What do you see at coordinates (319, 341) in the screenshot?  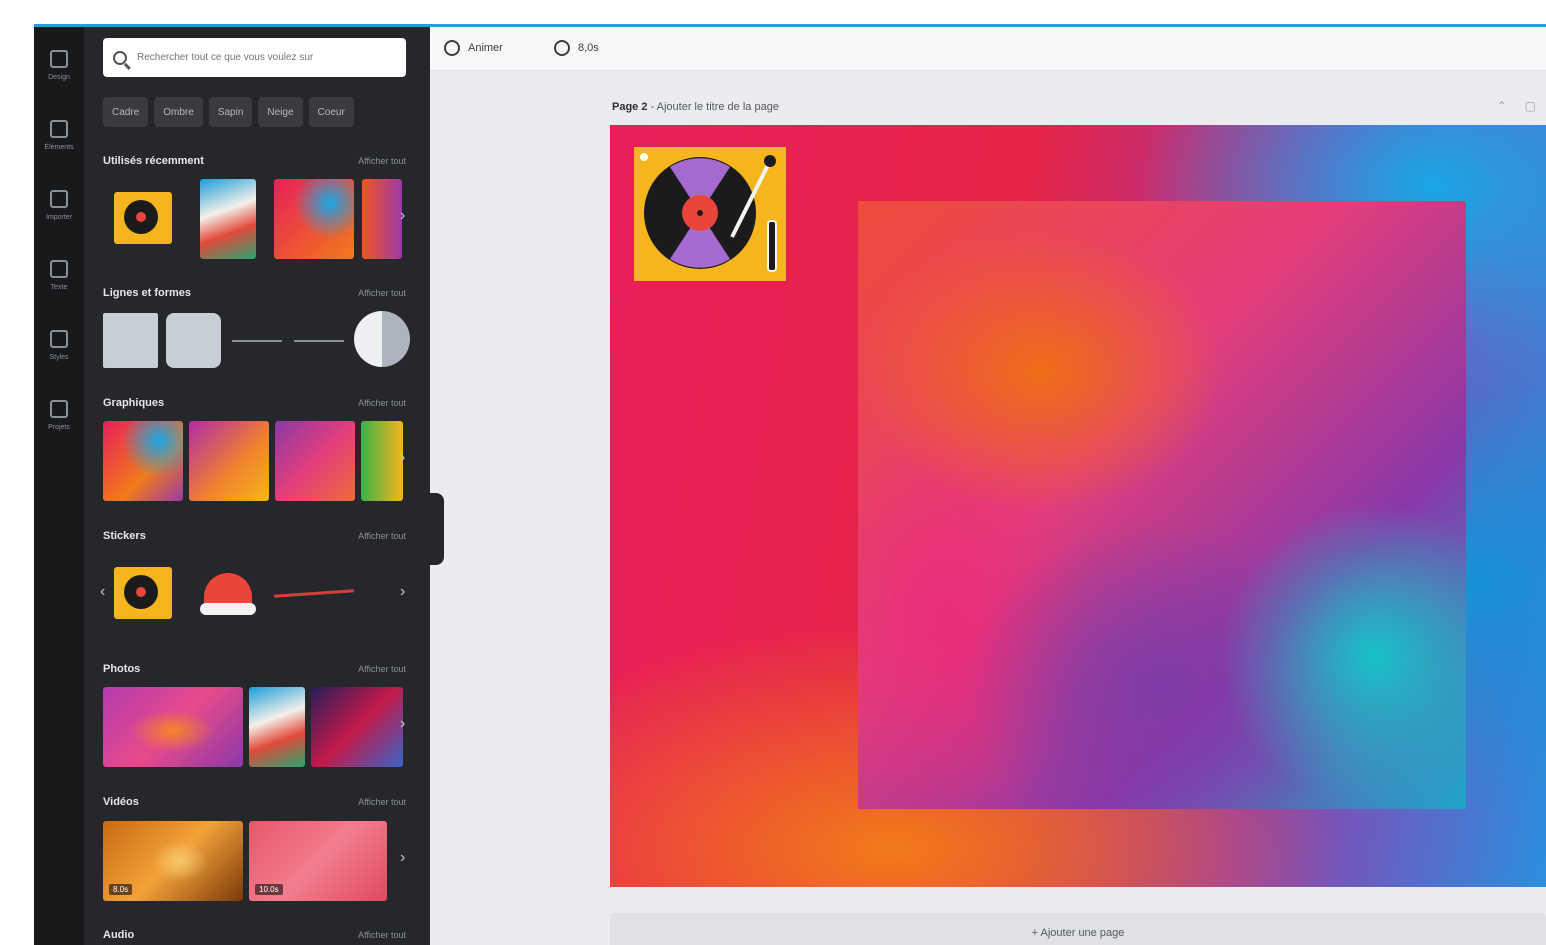 I see `shape-arrow-line` at bounding box center [319, 341].